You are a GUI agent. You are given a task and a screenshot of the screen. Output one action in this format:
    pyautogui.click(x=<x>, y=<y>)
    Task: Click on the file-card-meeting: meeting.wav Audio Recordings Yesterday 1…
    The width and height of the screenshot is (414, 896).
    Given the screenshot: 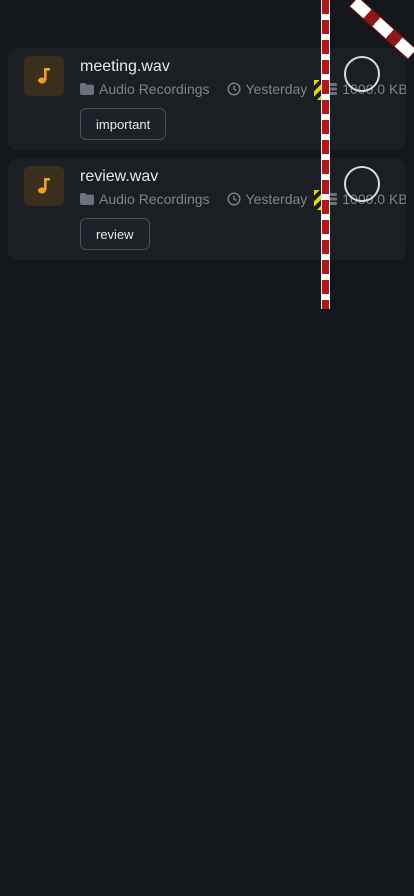 What is the action you would take?
    pyautogui.click(x=207, y=99)
    